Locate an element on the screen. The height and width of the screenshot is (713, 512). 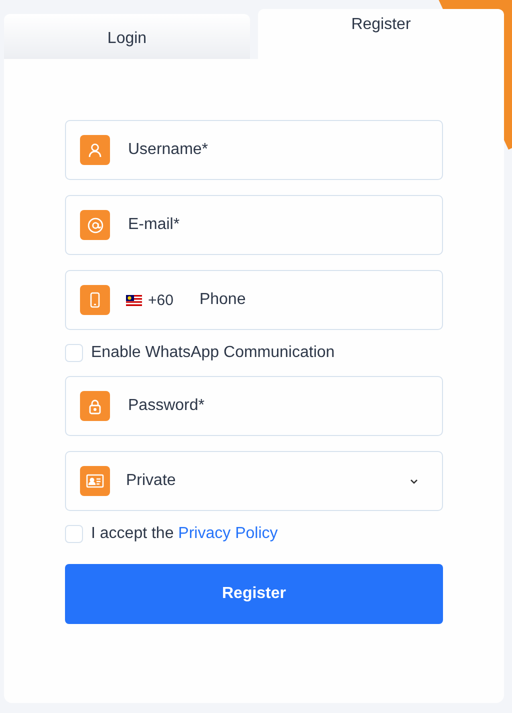
phone-field: +60 Phone is located at coordinates (254, 300).